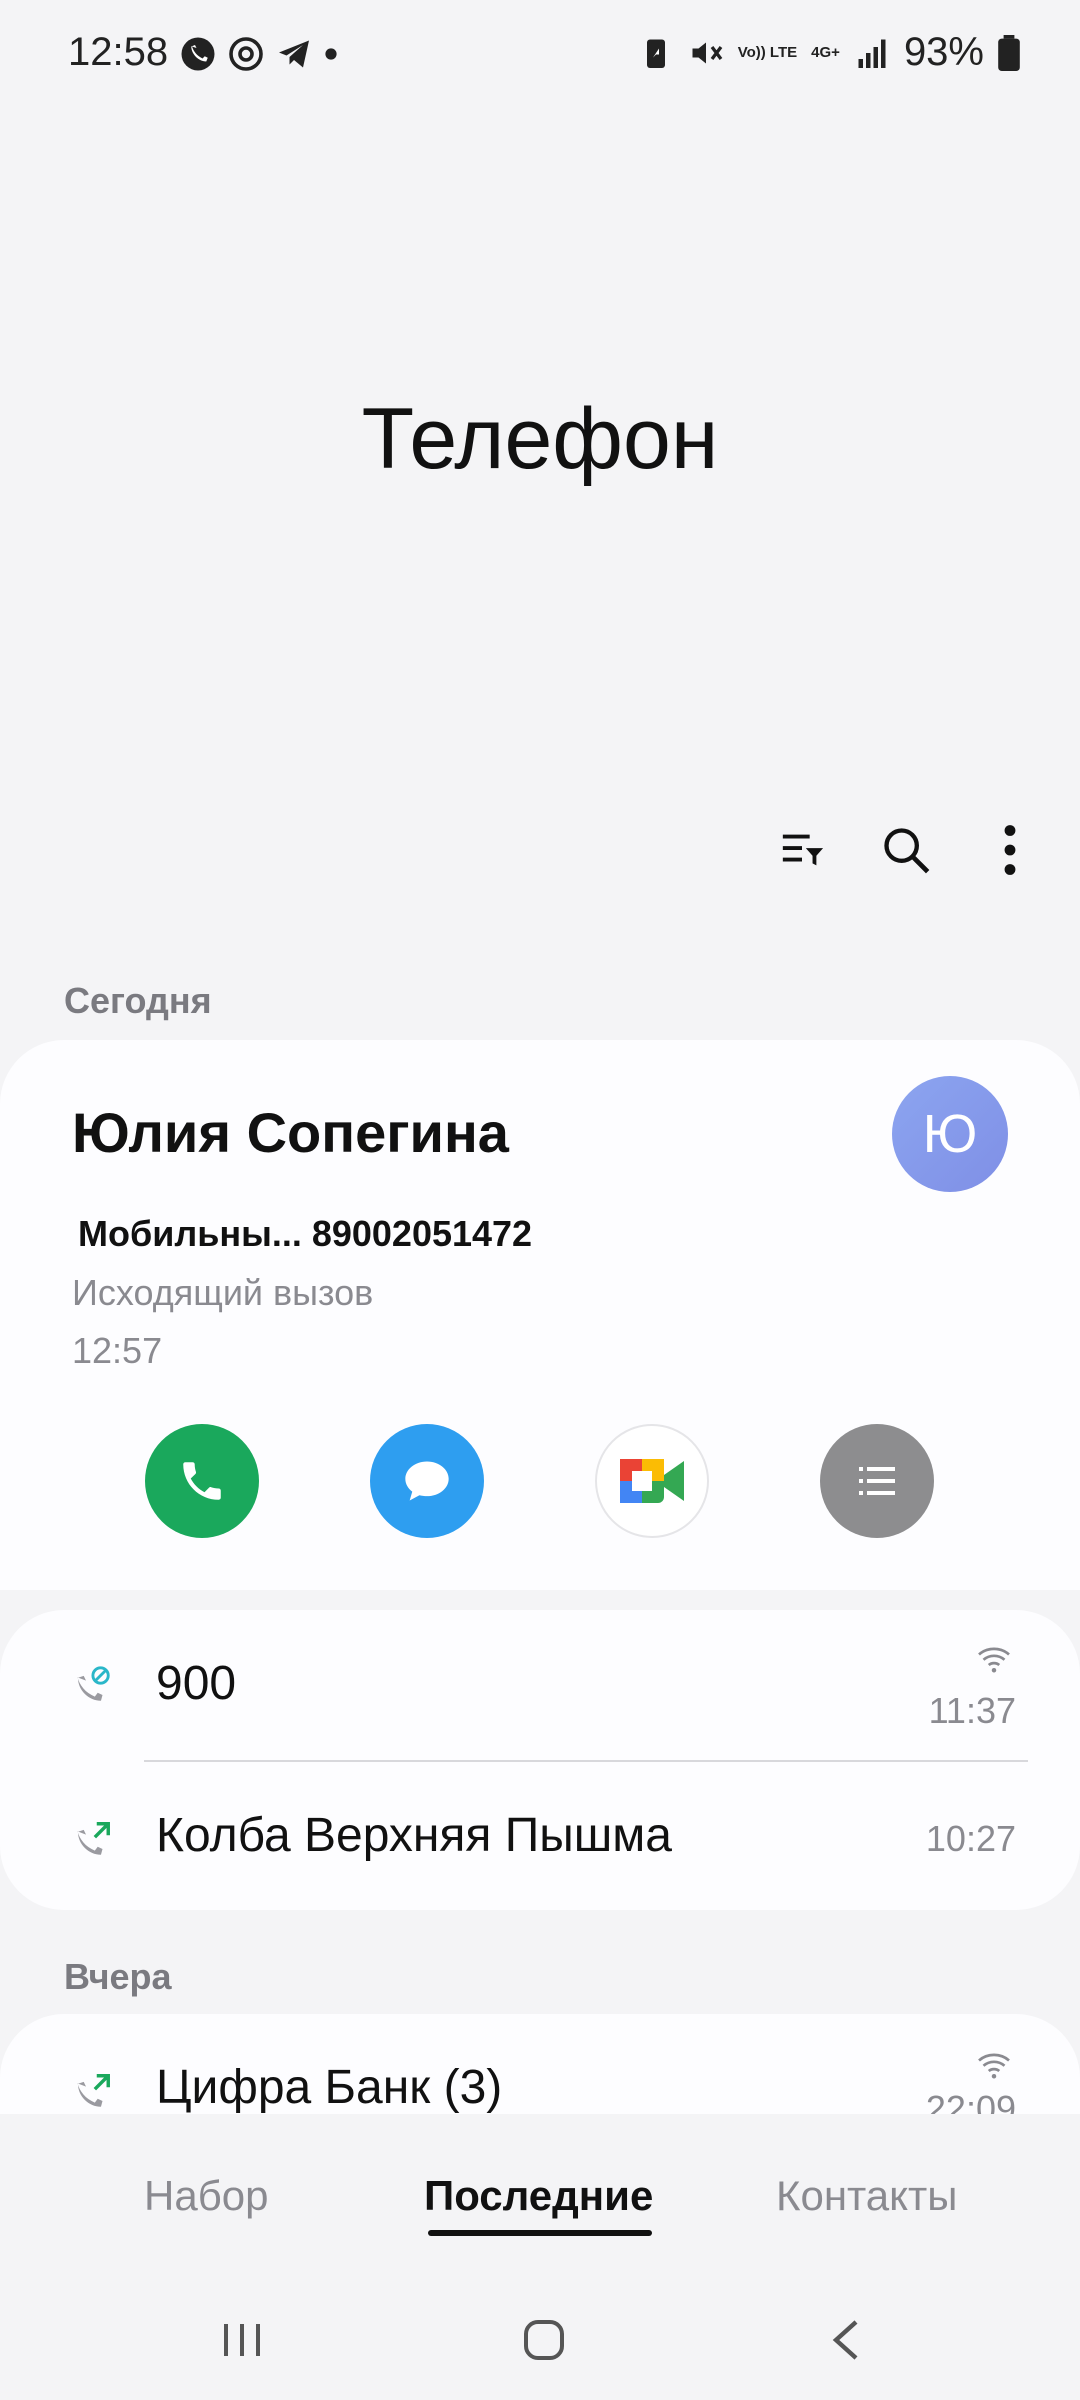 The width and height of the screenshot is (1080, 2400). Describe the element at coordinates (223, 1292) in the screenshot. I see `call-type: Исходящий вызов` at that location.